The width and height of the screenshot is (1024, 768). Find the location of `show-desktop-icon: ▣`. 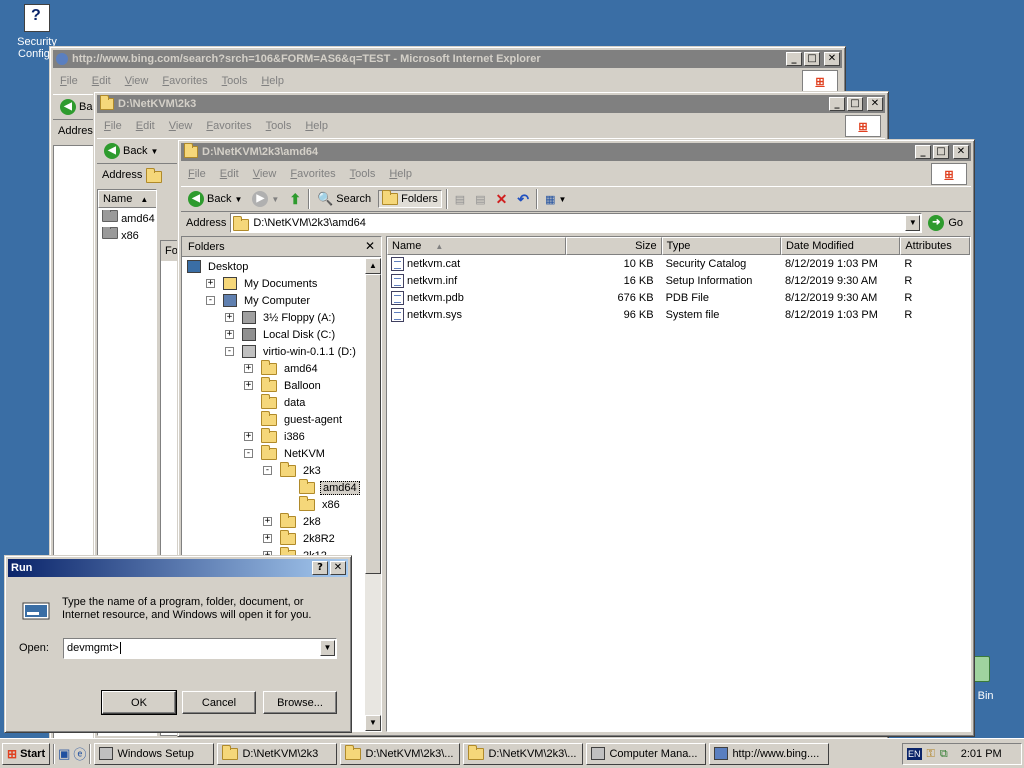

show-desktop-icon: ▣ is located at coordinates (64, 754).